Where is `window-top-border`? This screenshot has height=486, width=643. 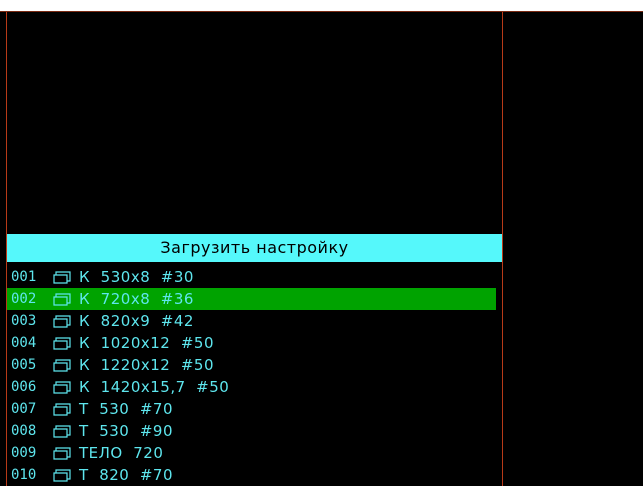
window-top-border is located at coordinates (321, 6).